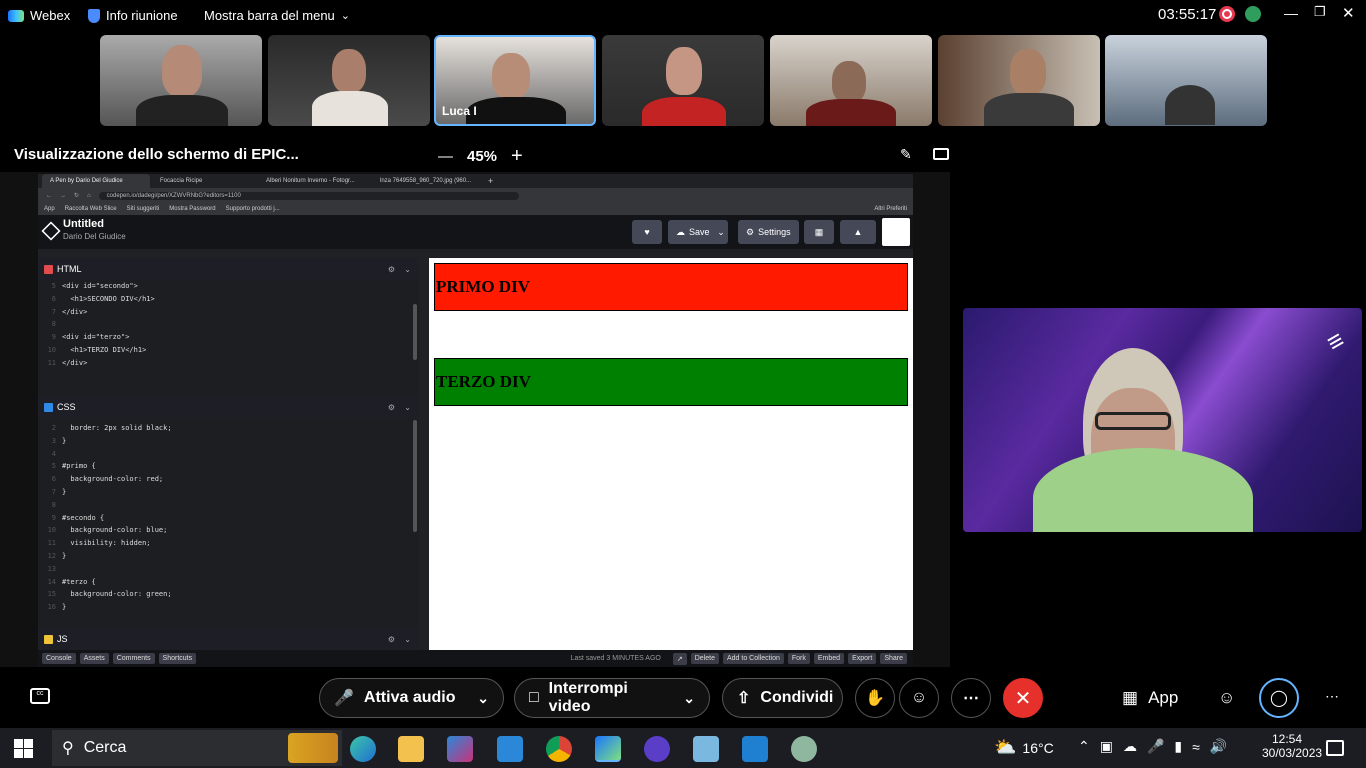  Describe the element at coordinates (445, 156) in the screenshot. I see `zoom-out-button: —` at that location.